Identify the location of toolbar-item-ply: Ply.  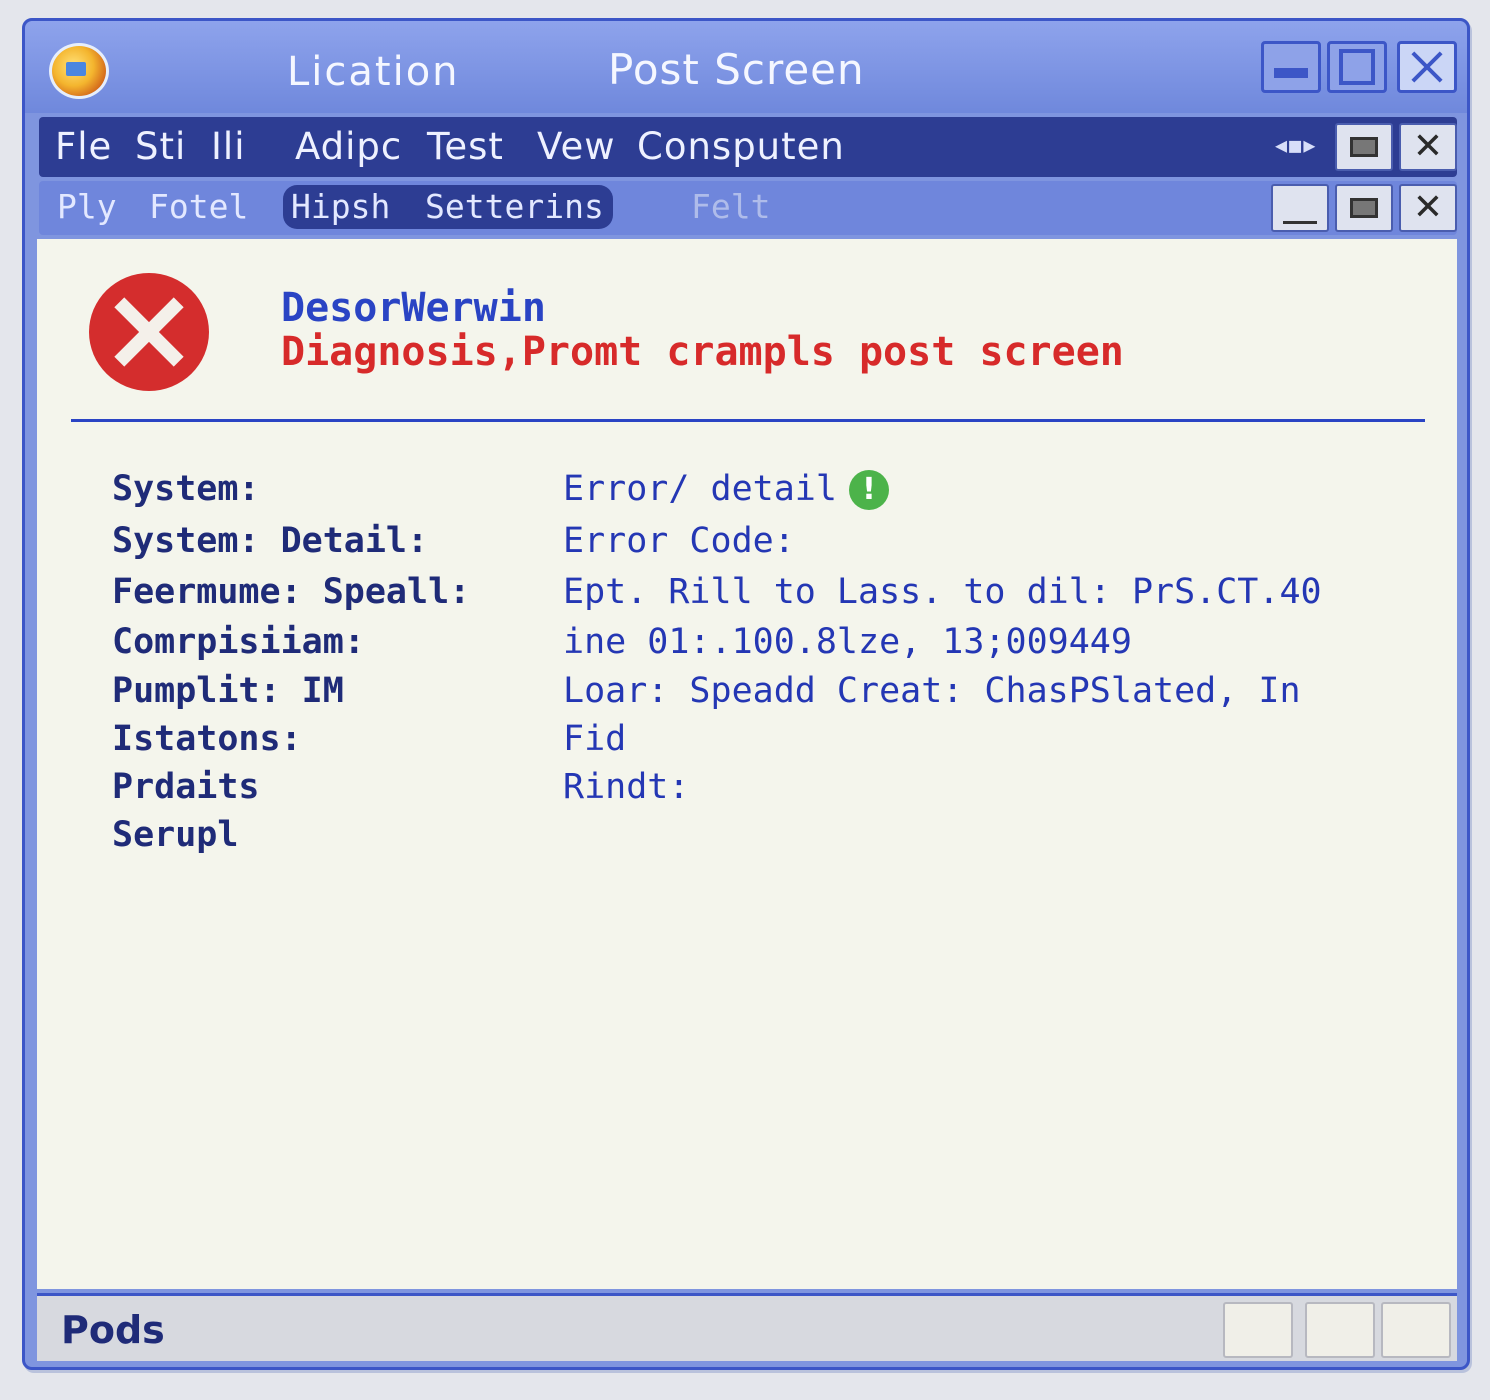
(87, 206).